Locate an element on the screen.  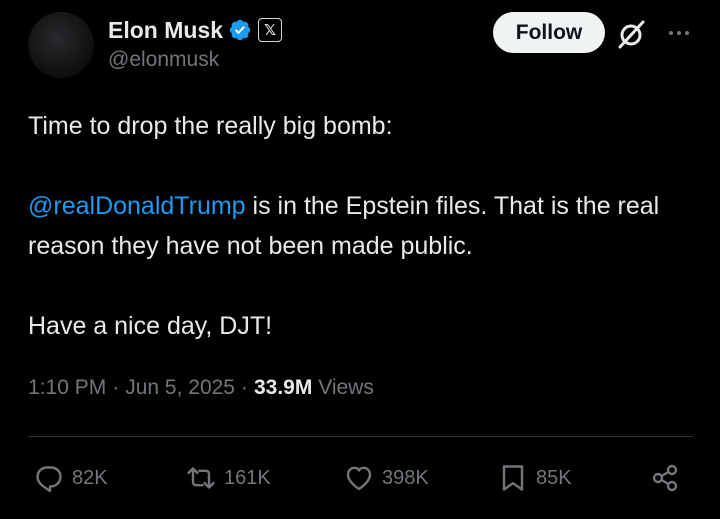
heart-icon is located at coordinates (359, 478).